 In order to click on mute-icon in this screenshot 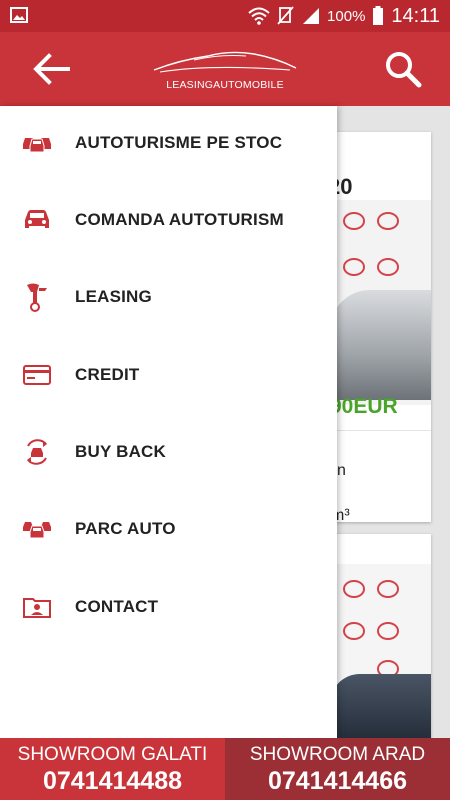, I will do `click(285, 15)`.